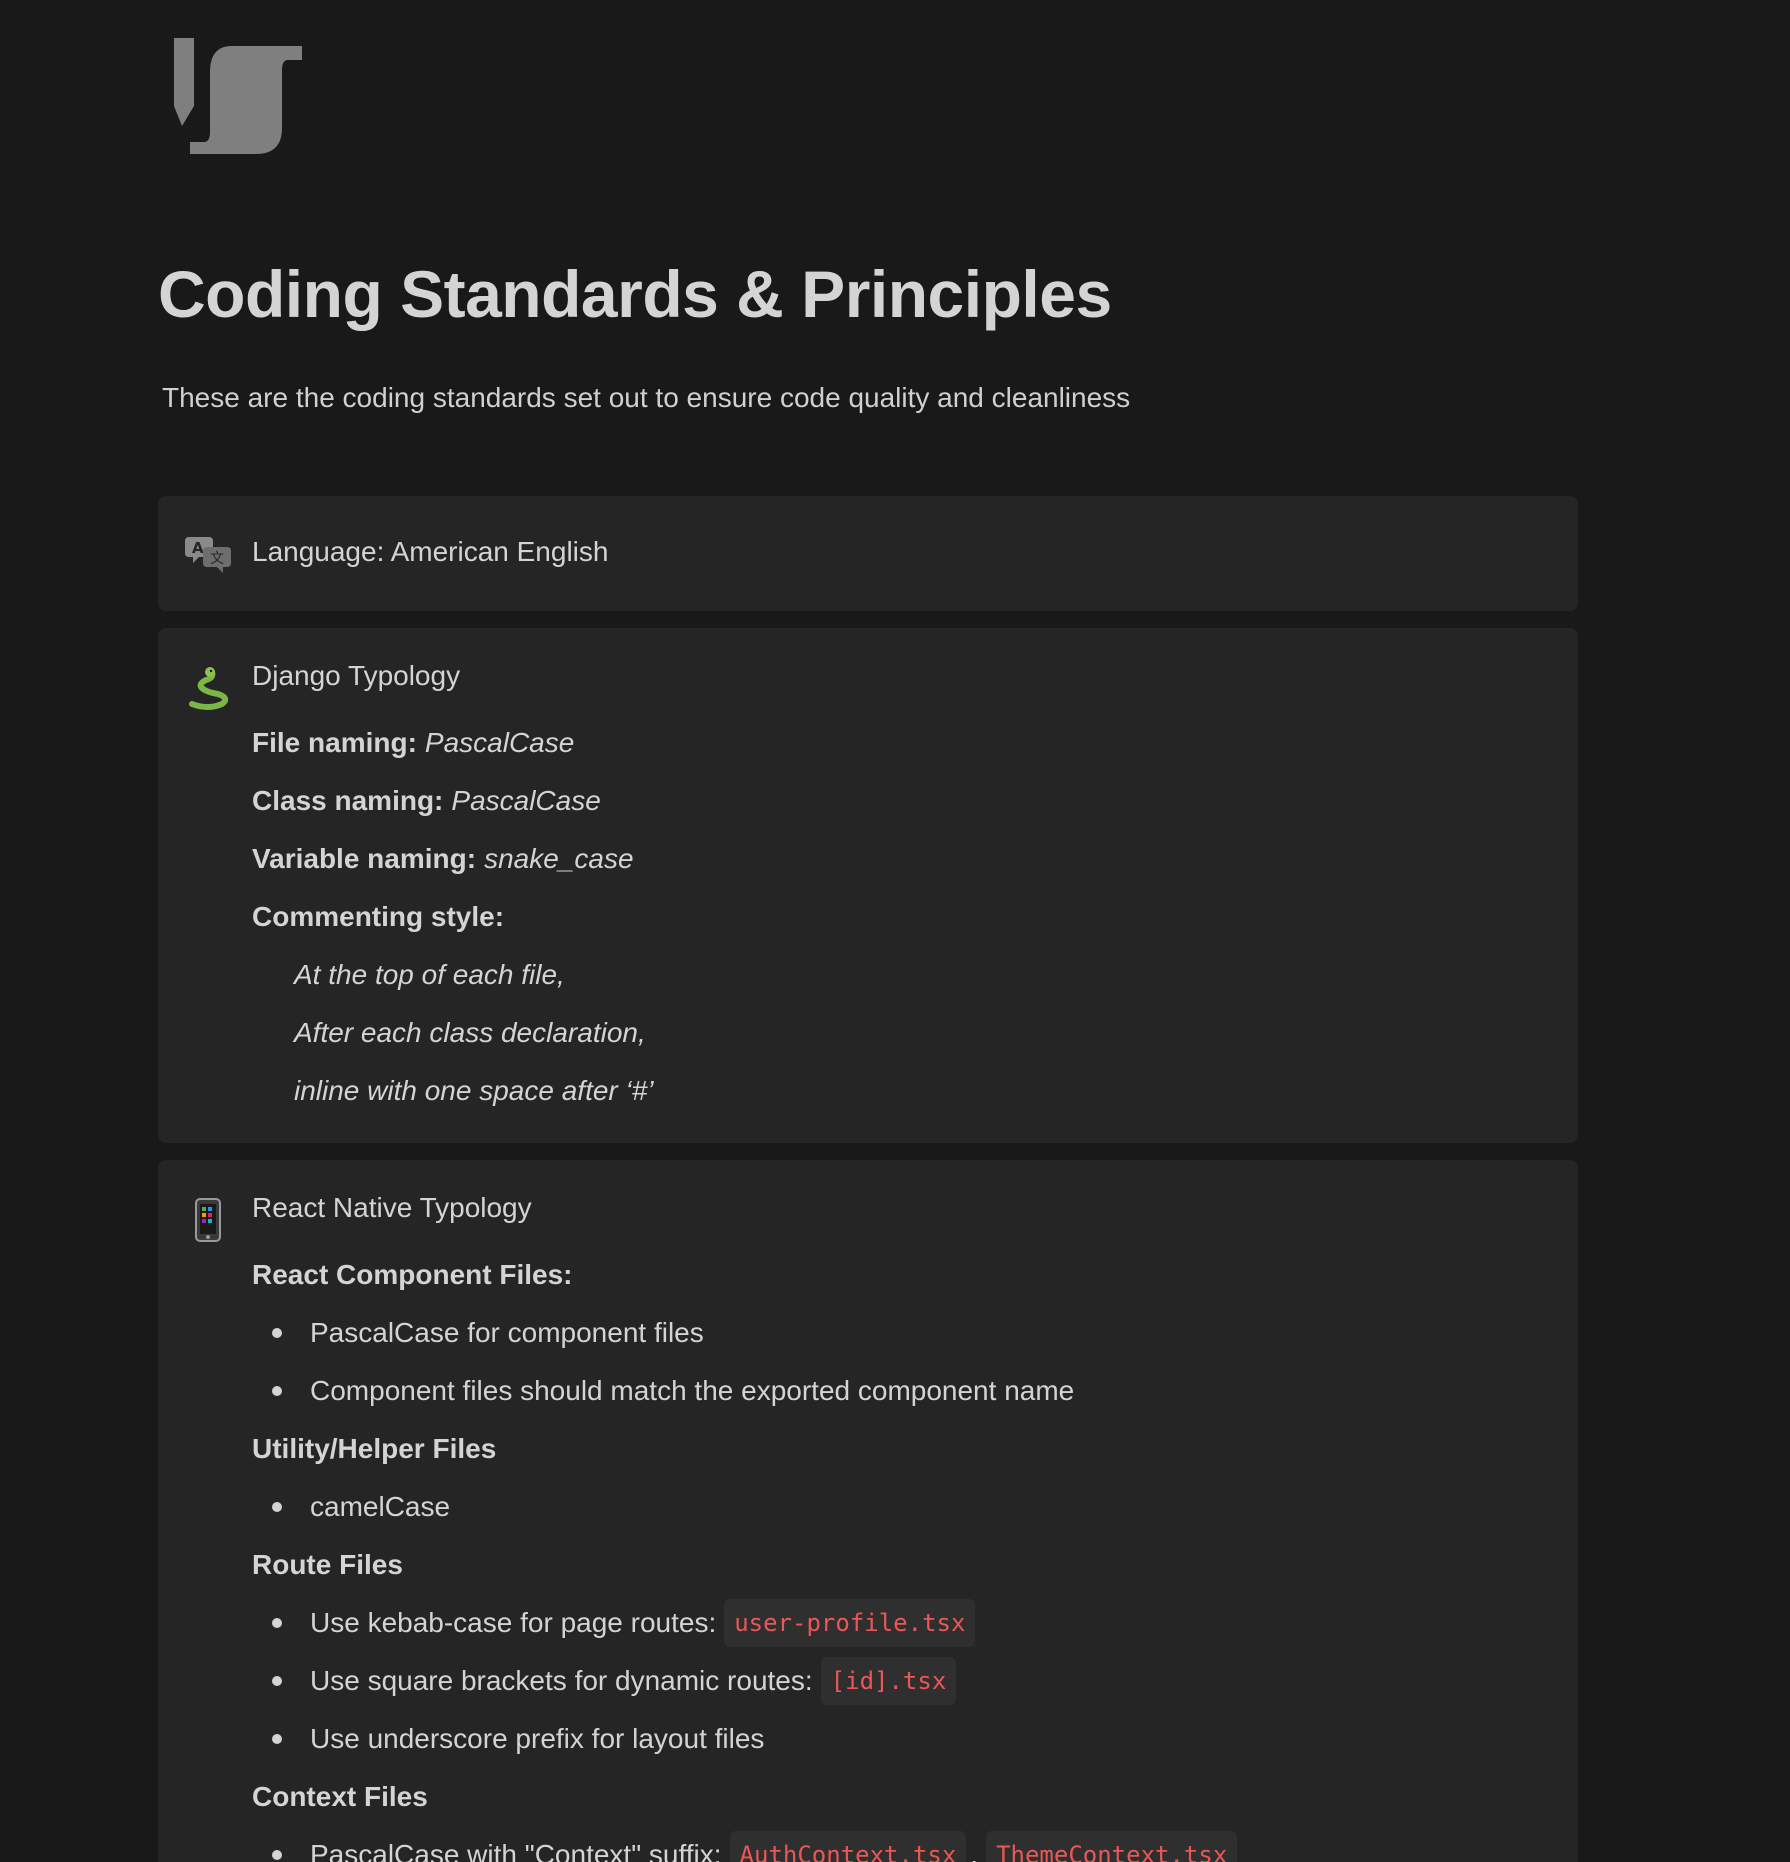 This screenshot has height=1862, width=1790. What do you see at coordinates (513, 1622) in the screenshot?
I see `list-item-text: Use kebab-case for page routes:` at bounding box center [513, 1622].